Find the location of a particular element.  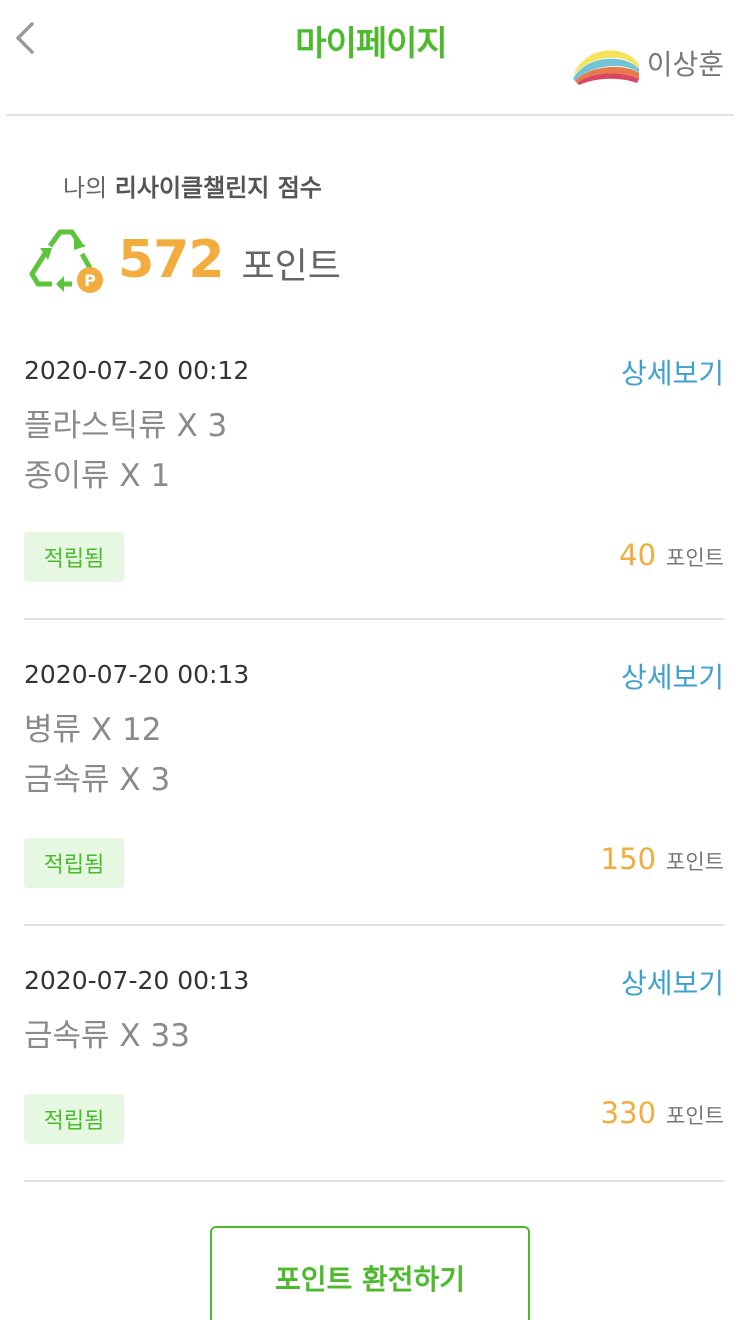

user-name: 이상훈 is located at coordinates (685, 64).